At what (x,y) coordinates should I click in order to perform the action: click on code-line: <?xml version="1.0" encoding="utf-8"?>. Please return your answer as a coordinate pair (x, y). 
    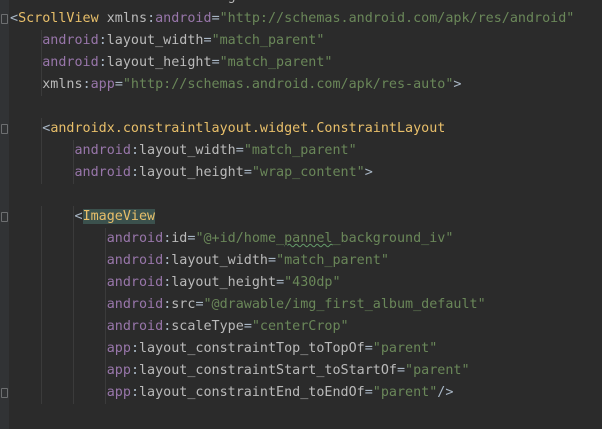
    Looking at the image, I should click on (301, 4).